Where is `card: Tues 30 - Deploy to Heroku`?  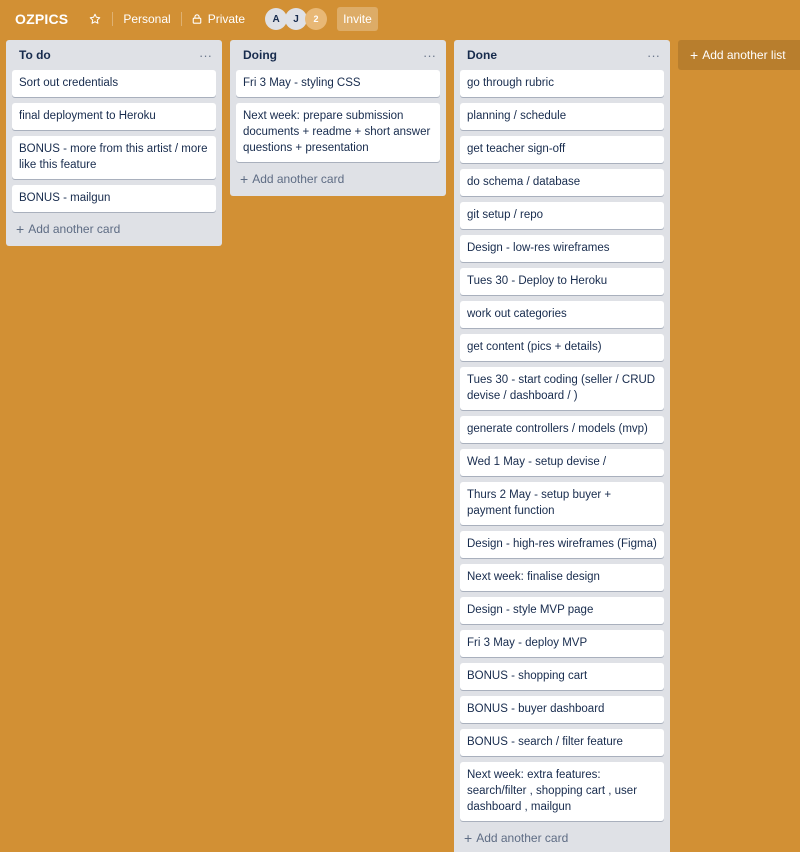
card: Tues 30 - Deploy to Heroku is located at coordinates (562, 281).